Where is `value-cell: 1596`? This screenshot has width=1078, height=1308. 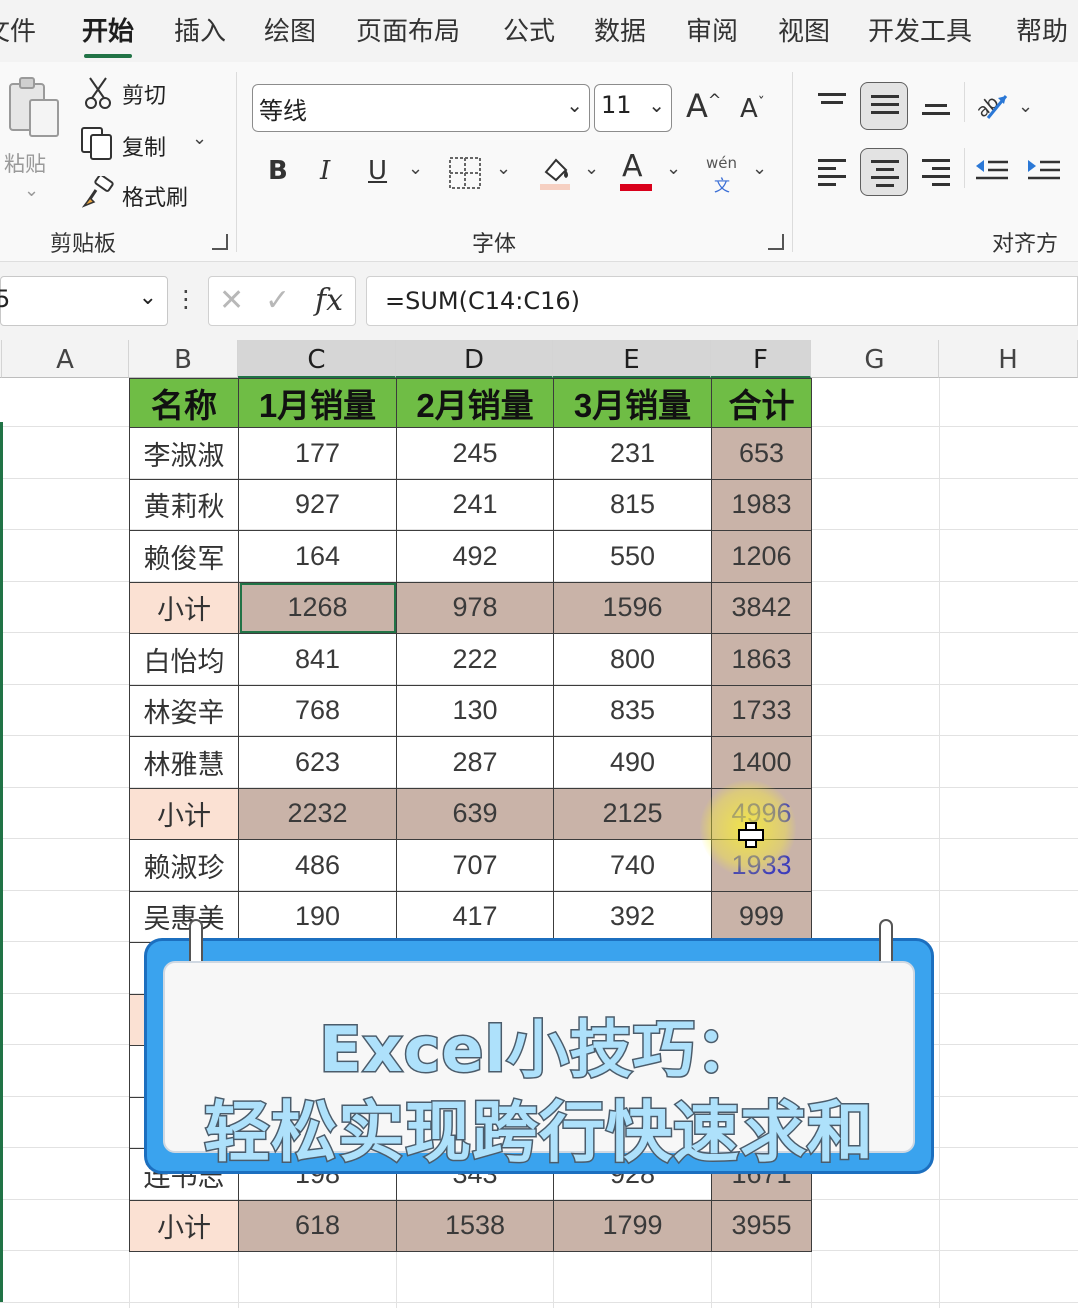 value-cell: 1596 is located at coordinates (632, 607).